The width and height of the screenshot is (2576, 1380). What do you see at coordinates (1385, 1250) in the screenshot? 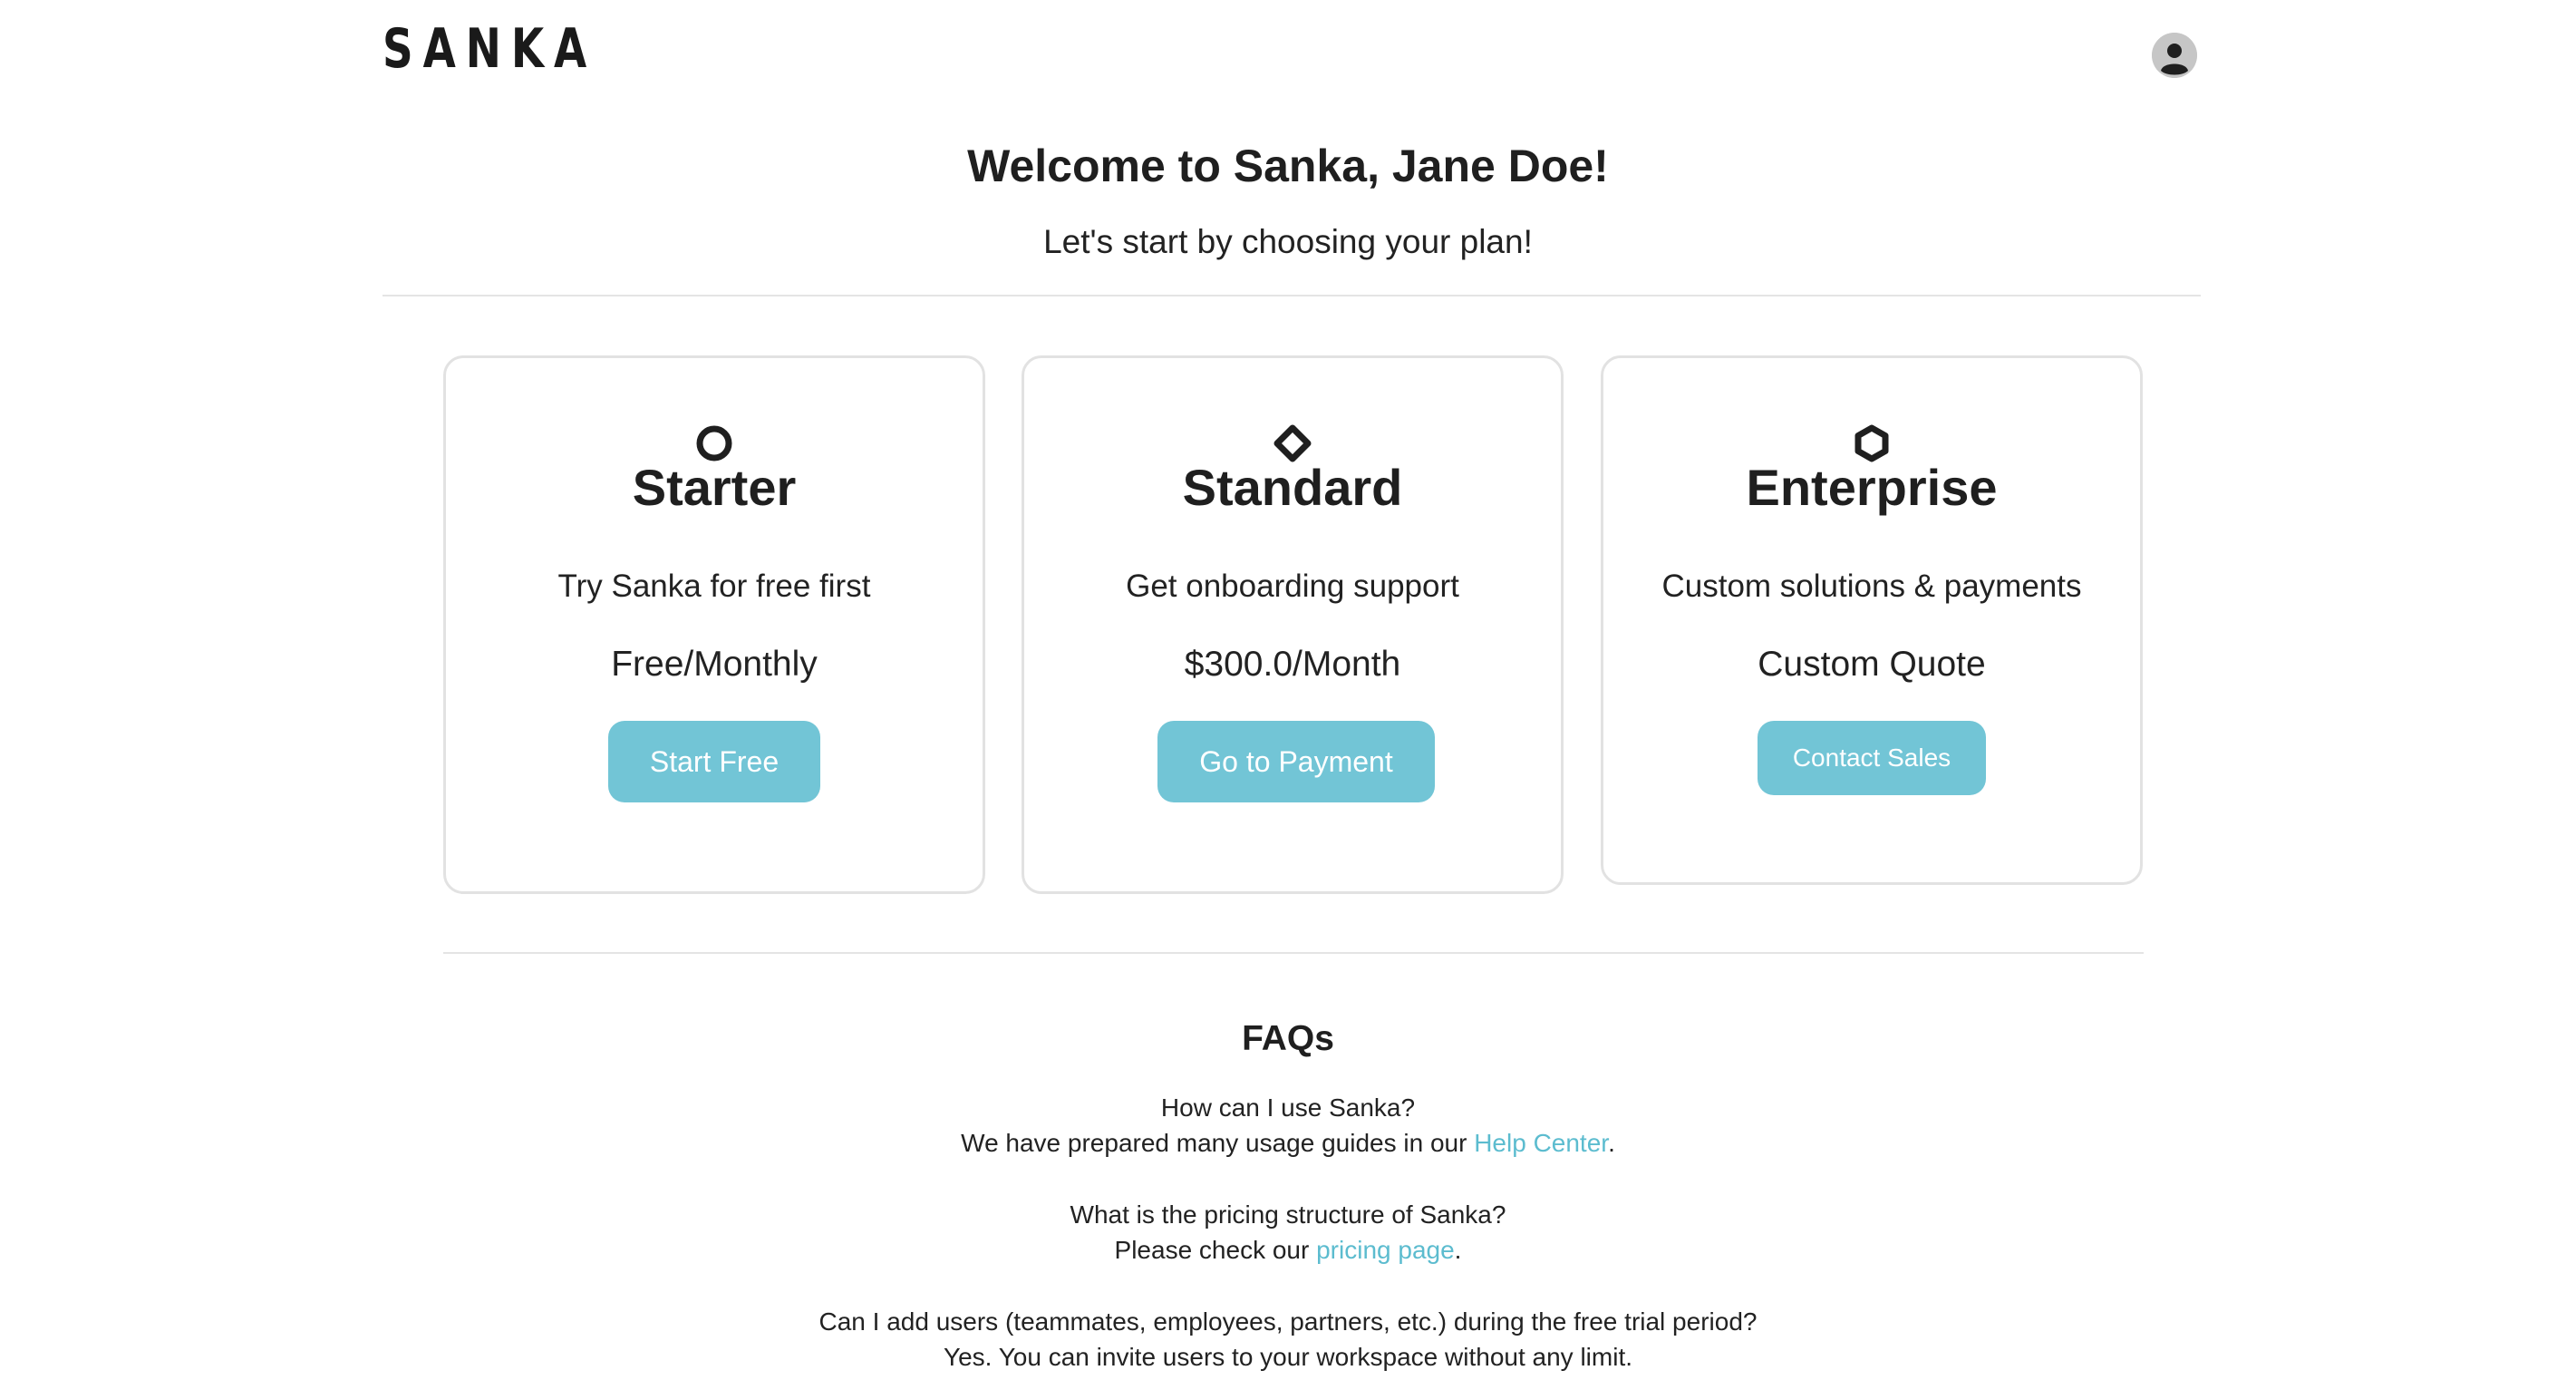
I see `pricing-page-link: pricing page` at bounding box center [1385, 1250].